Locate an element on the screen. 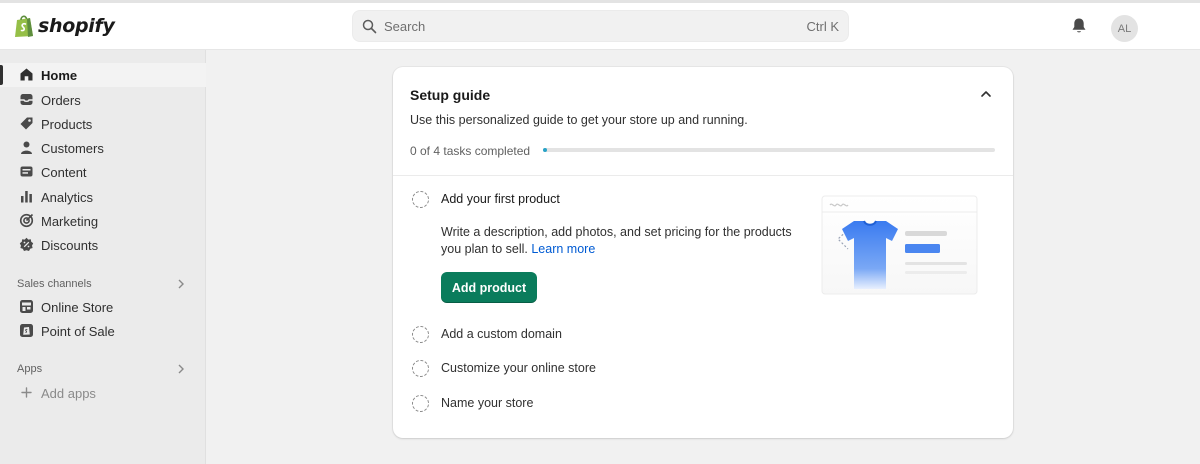 Image resolution: width=1200 pixels, height=464 pixels. divider is located at coordinates (703, 175).